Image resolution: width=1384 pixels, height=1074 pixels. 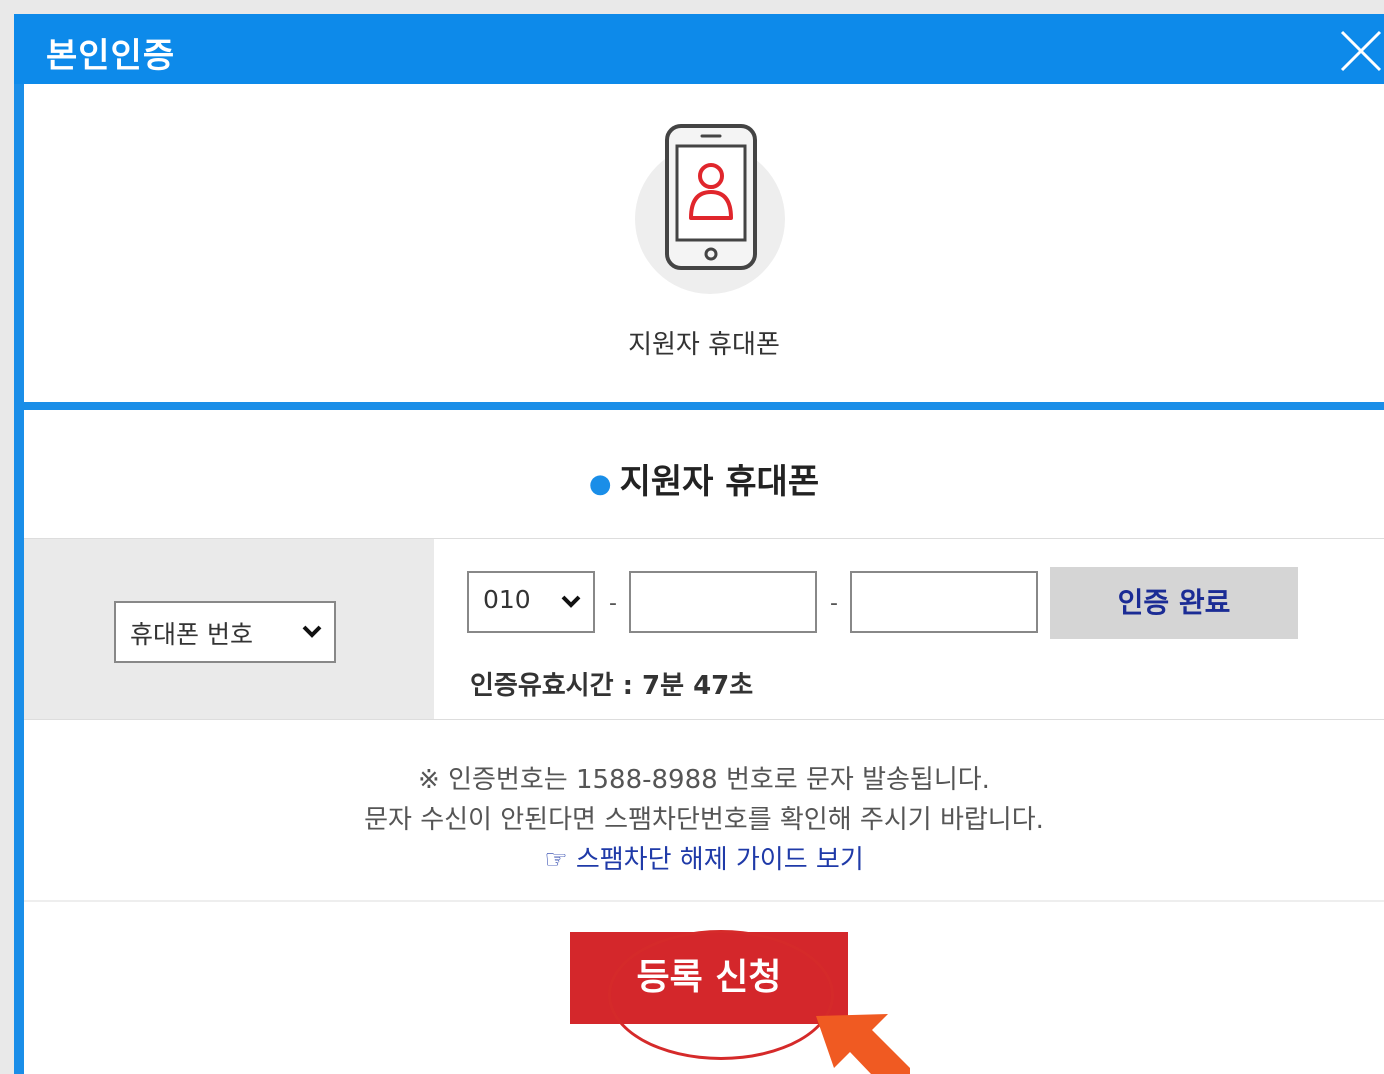 I want to click on section-title-text: 지원자 휴대폰, so click(x=719, y=482).